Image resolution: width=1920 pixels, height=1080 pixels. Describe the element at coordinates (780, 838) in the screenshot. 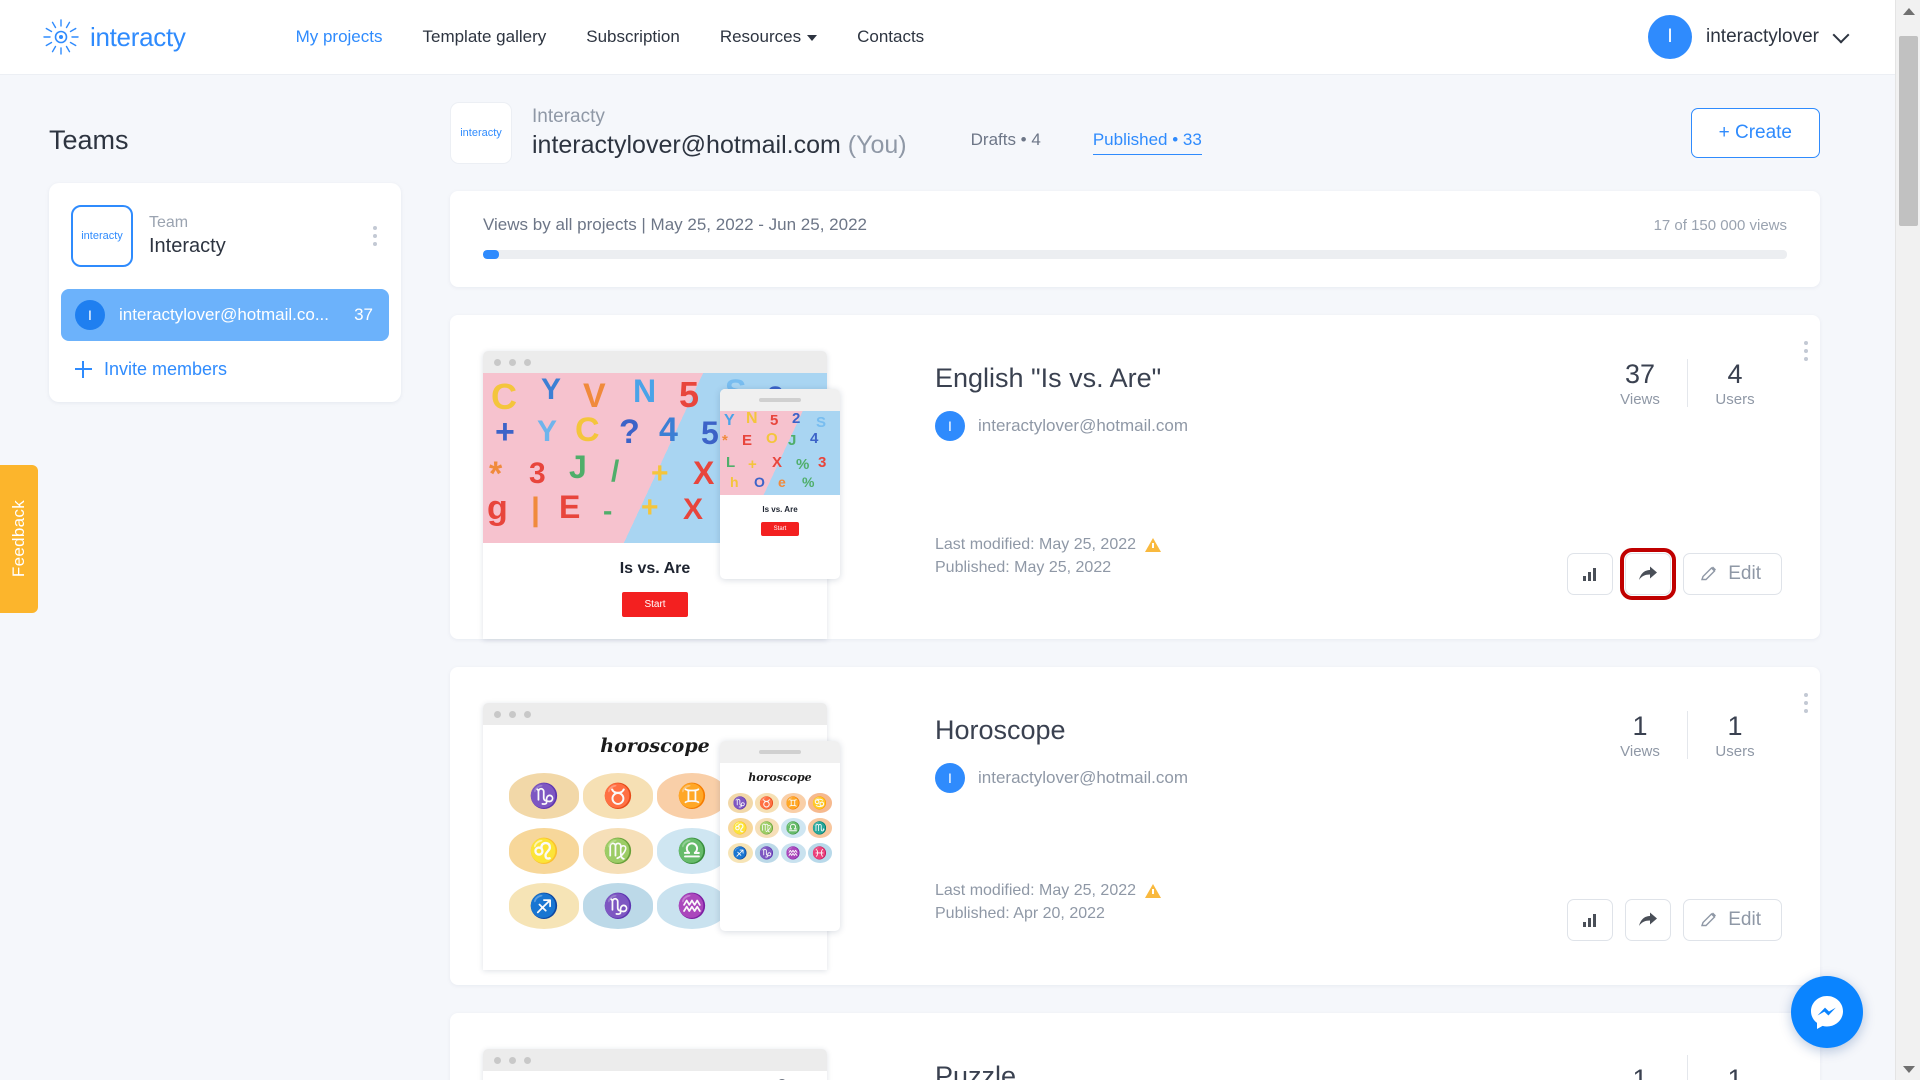

I see `horoscope-artwork-mini: horoscope ♑ ♉ ♊ ♋ ♌ ♍ ♎ ♏ ♐ ♑ ♒ ♓` at that location.